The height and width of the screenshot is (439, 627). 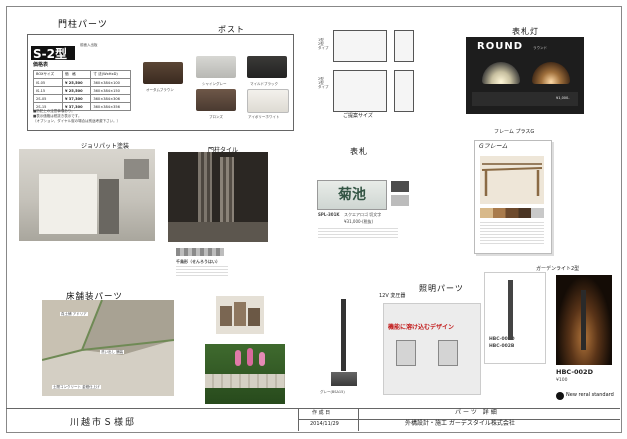 I want to click on price-cell: 360×384×306, so click(x=110, y=98).